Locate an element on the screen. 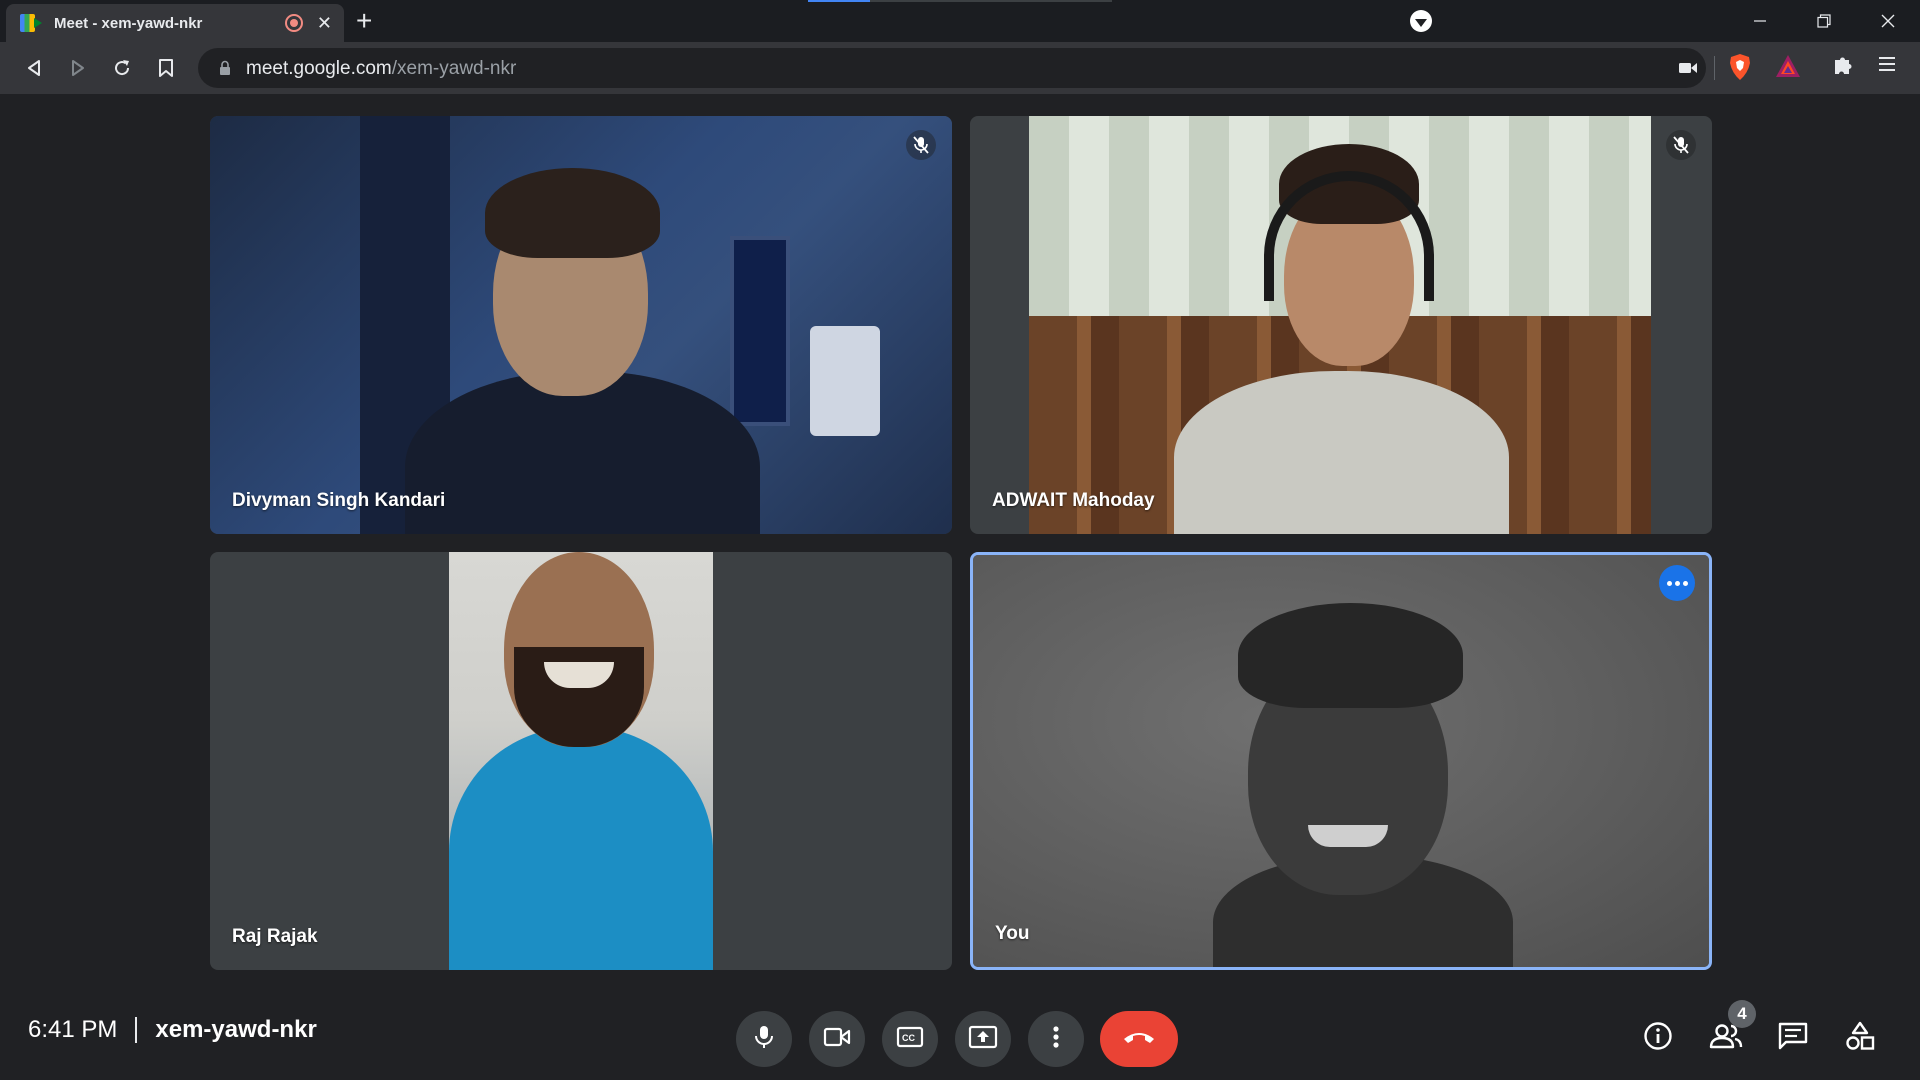 Image resolution: width=1920 pixels, height=1080 pixels. chat-icon is located at coordinates (1793, 1038).